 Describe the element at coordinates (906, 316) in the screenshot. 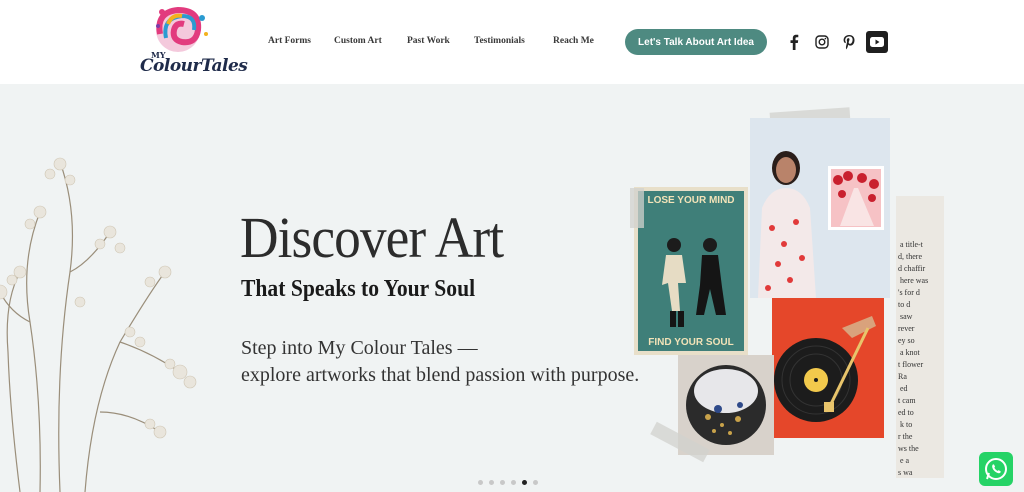

I see `paper-text-line: saw` at that location.